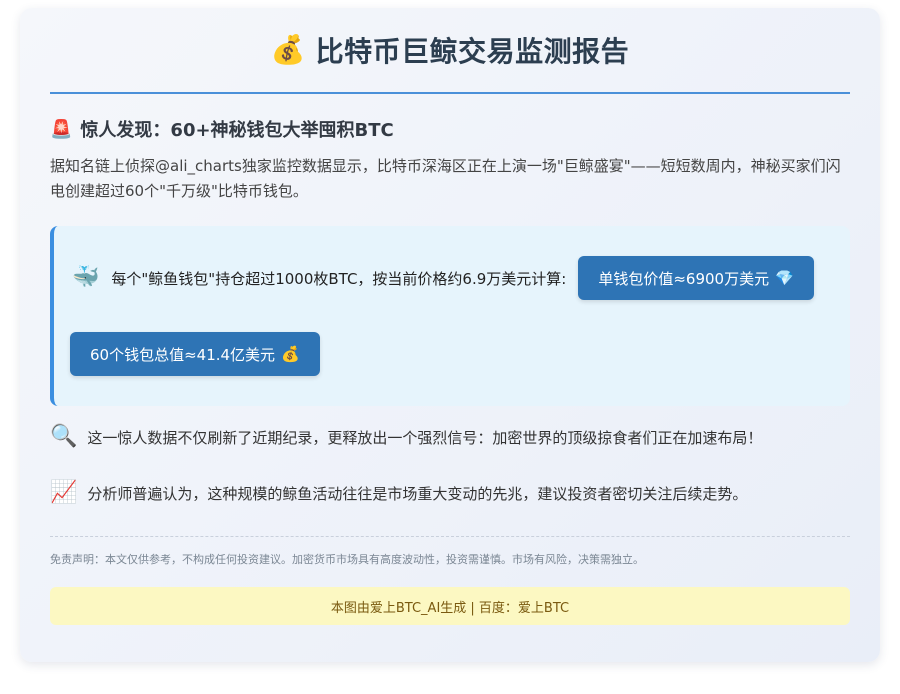 The height and width of the screenshot is (694, 900). What do you see at coordinates (64, 436) in the screenshot?
I see `magnifier-icon: 🔍` at bounding box center [64, 436].